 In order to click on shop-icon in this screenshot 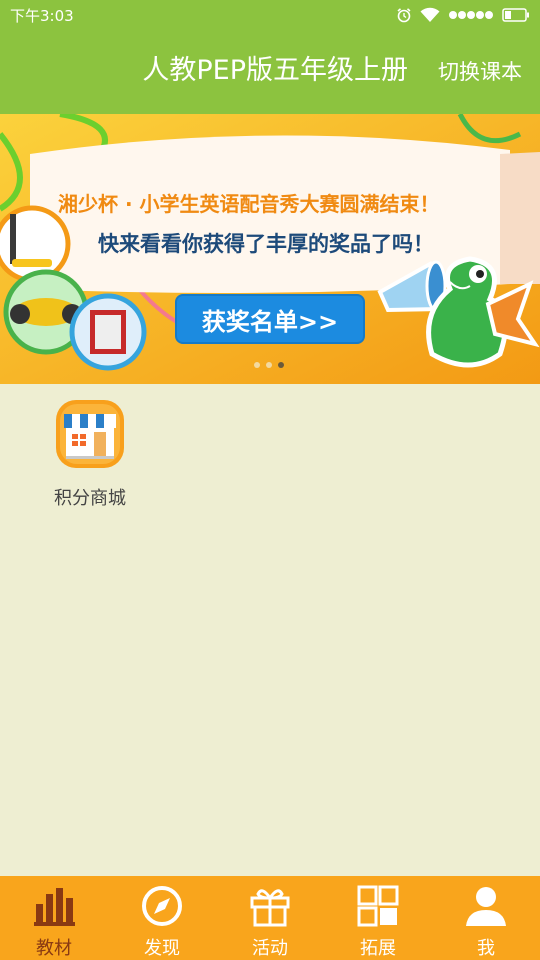, I will do `click(90, 434)`.